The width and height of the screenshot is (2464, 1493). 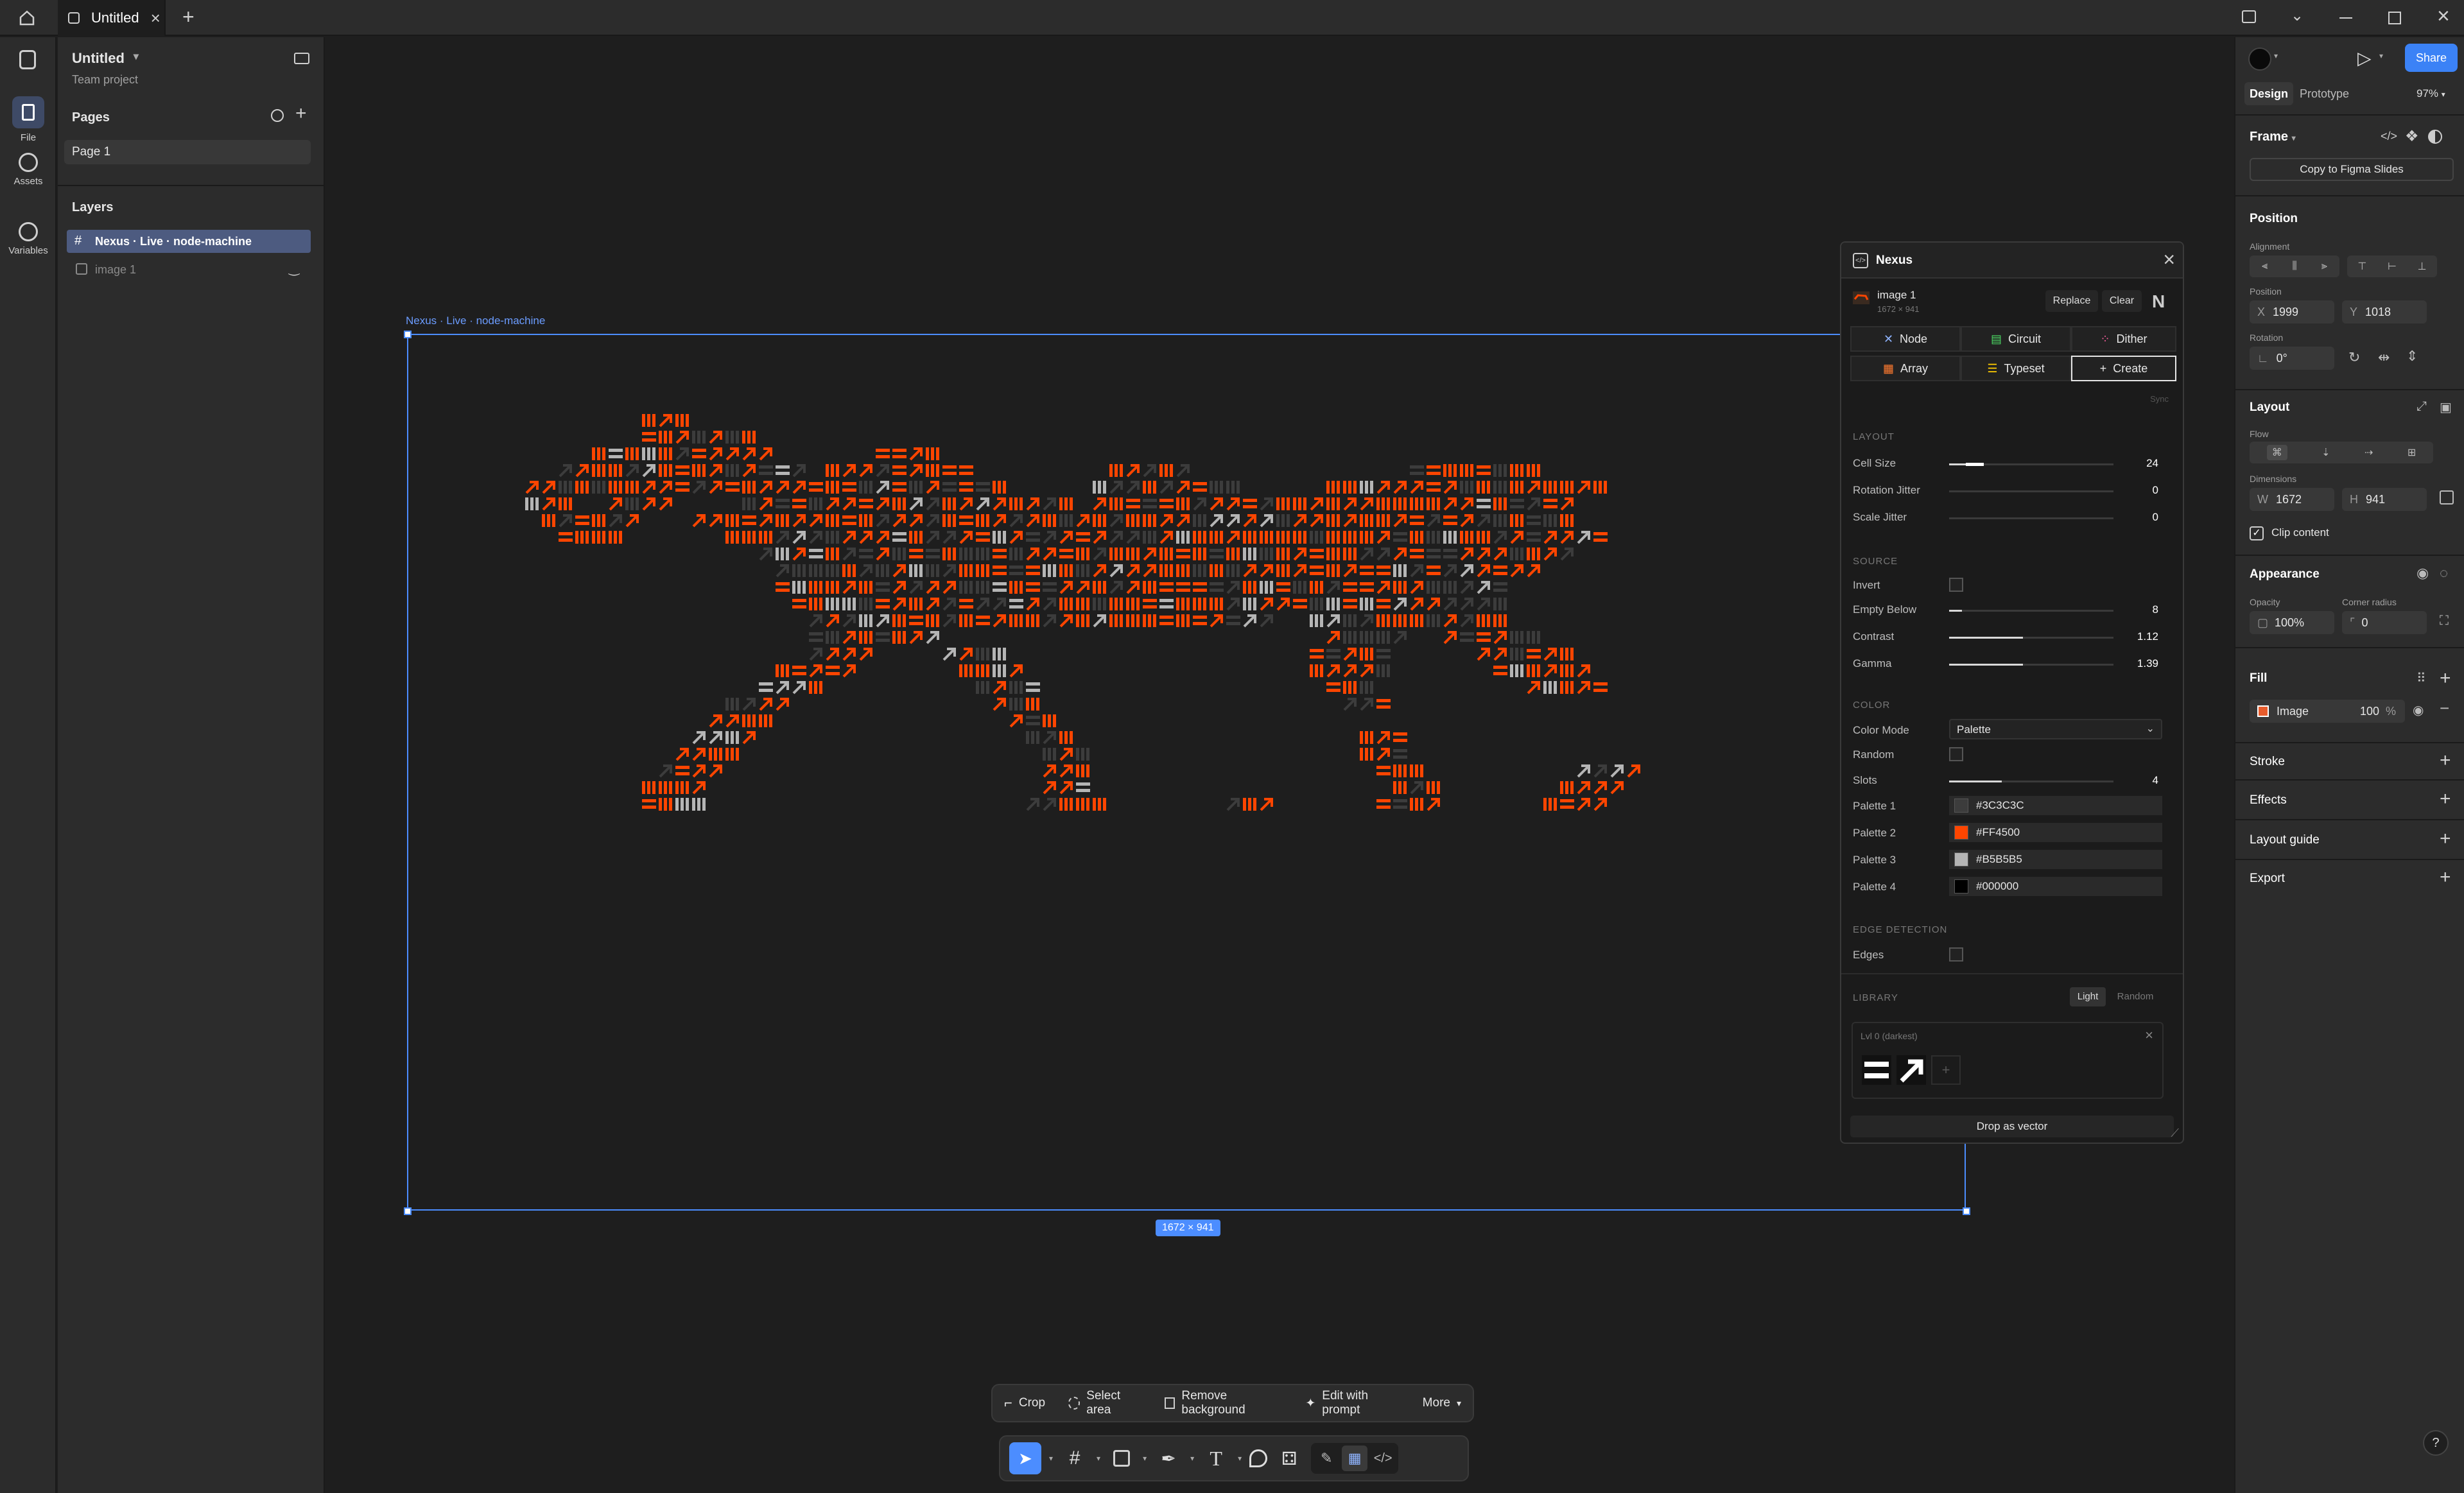 What do you see at coordinates (2324, 266) in the screenshot?
I see `align-right-icon: ⫸` at bounding box center [2324, 266].